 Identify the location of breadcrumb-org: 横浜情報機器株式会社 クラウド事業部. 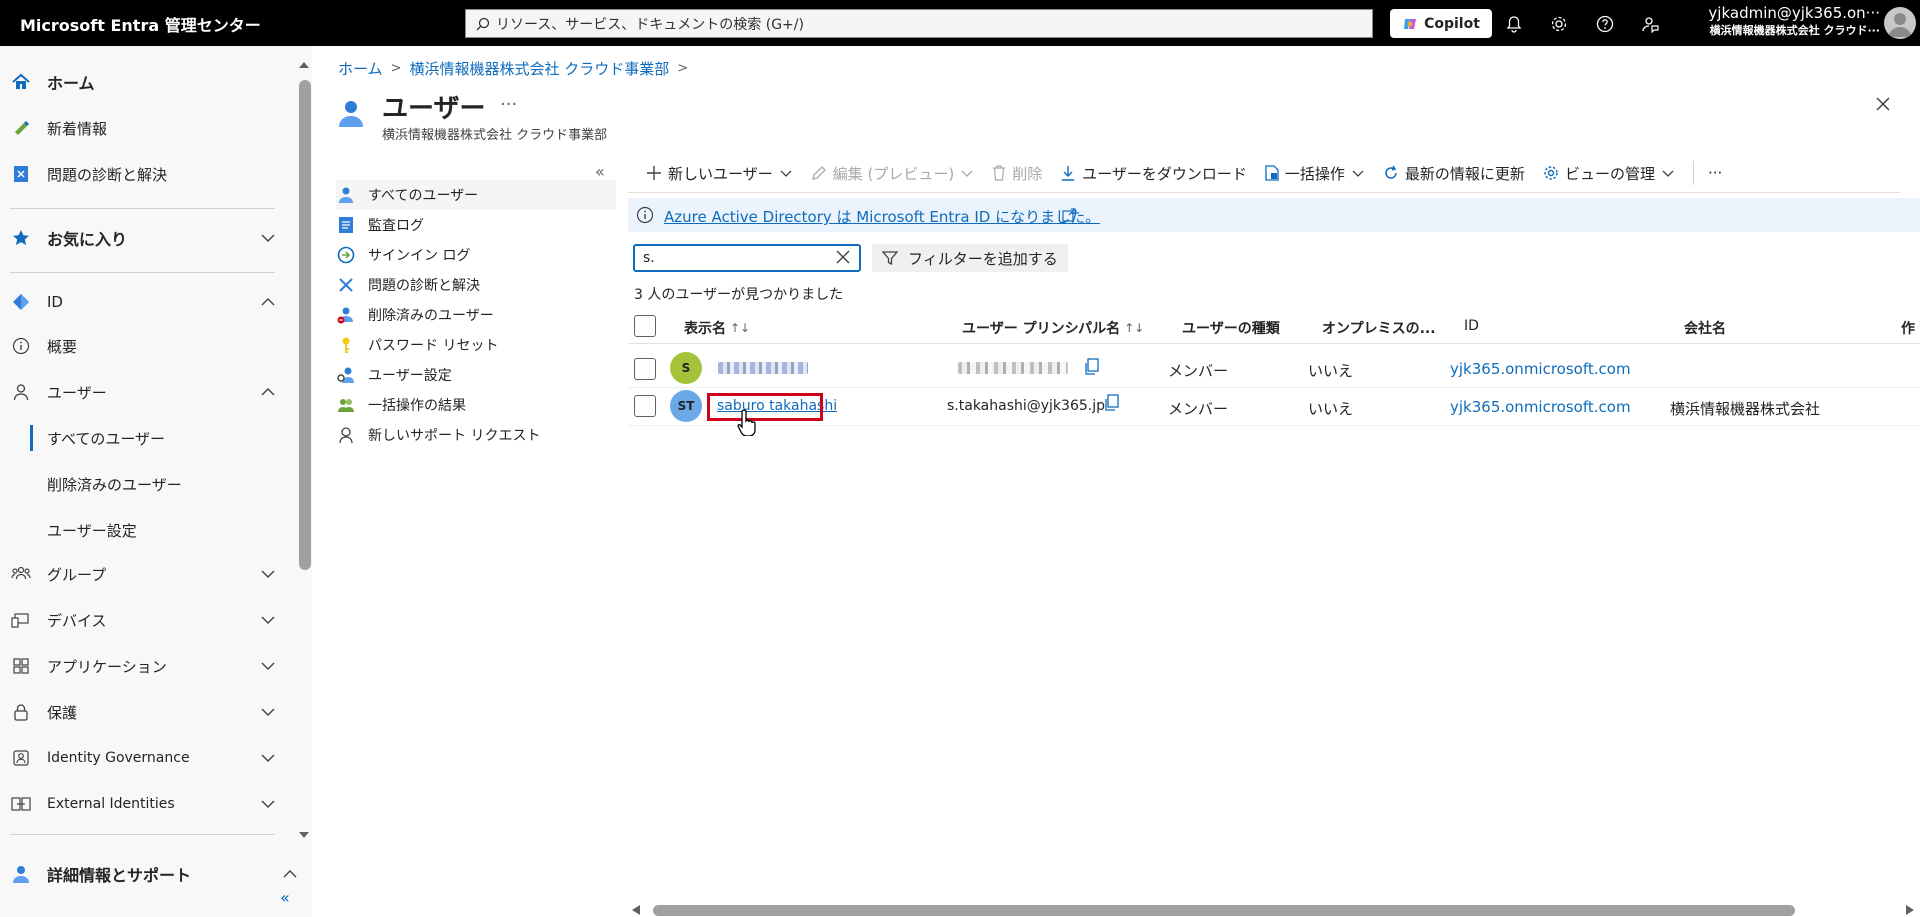
(539, 68).